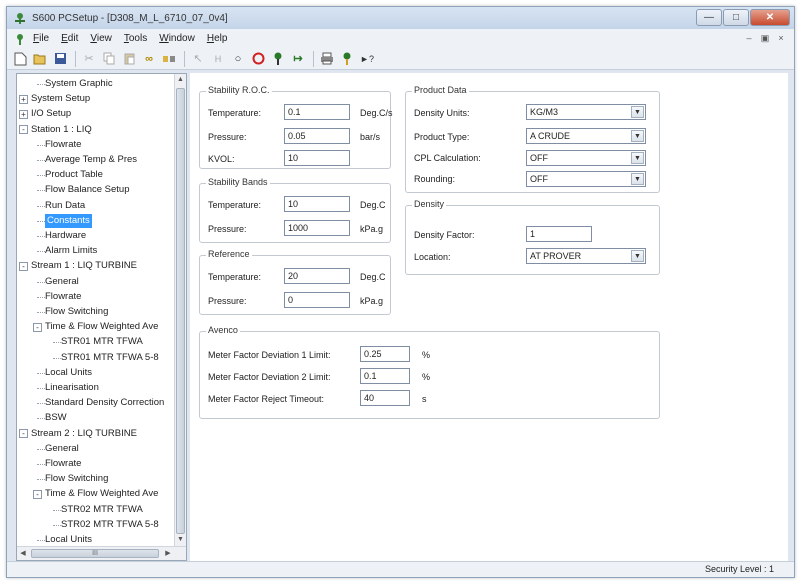 The height and width of the screenshot is (584, 801). What do you see at coordinates (65, 206) in the screenshot?
I see `tree-item: Run Data` at bounding box center [65, 206].